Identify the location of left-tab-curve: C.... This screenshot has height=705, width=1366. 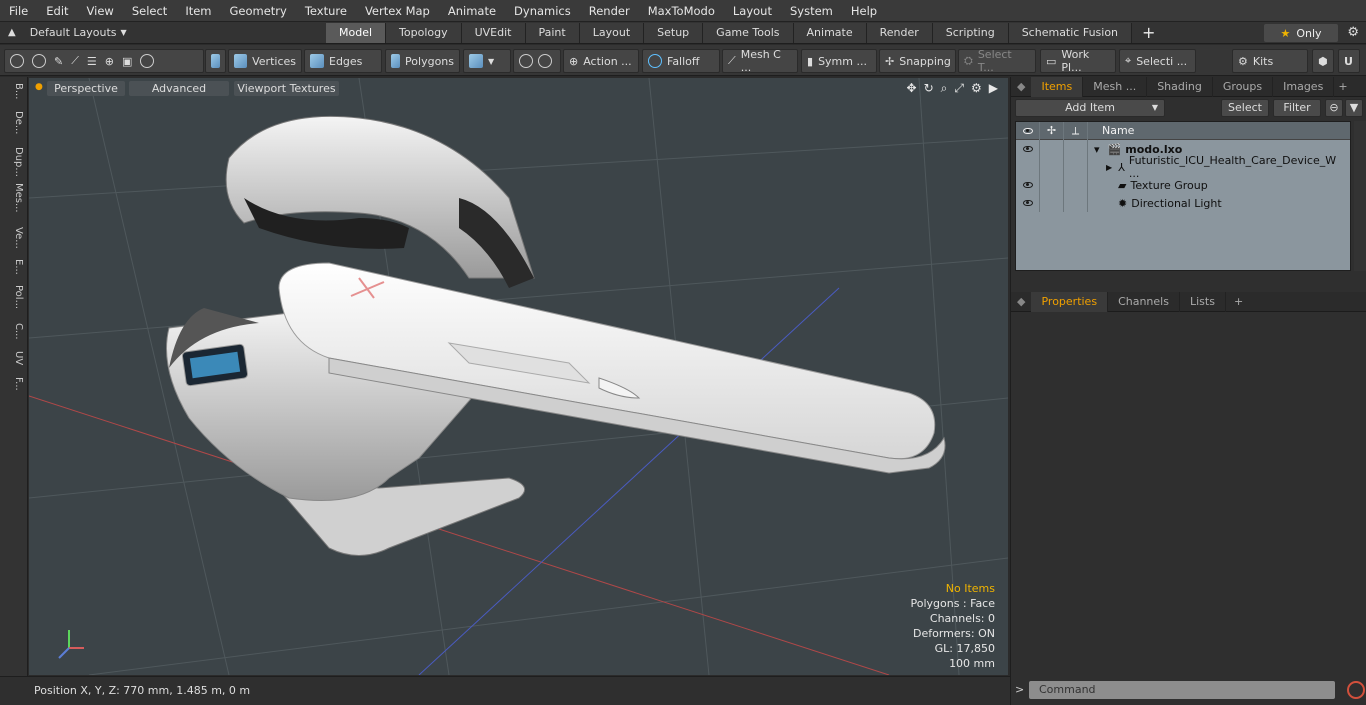
(14, 331).